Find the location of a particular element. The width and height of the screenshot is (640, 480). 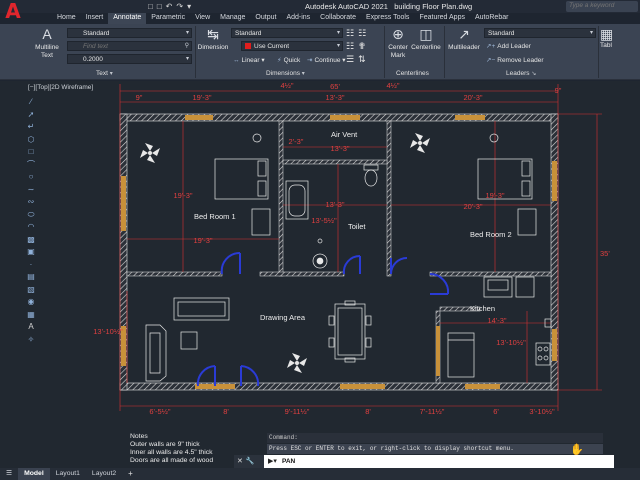

note-line: Doors are all made of wood is located at coordinates (172, 460).